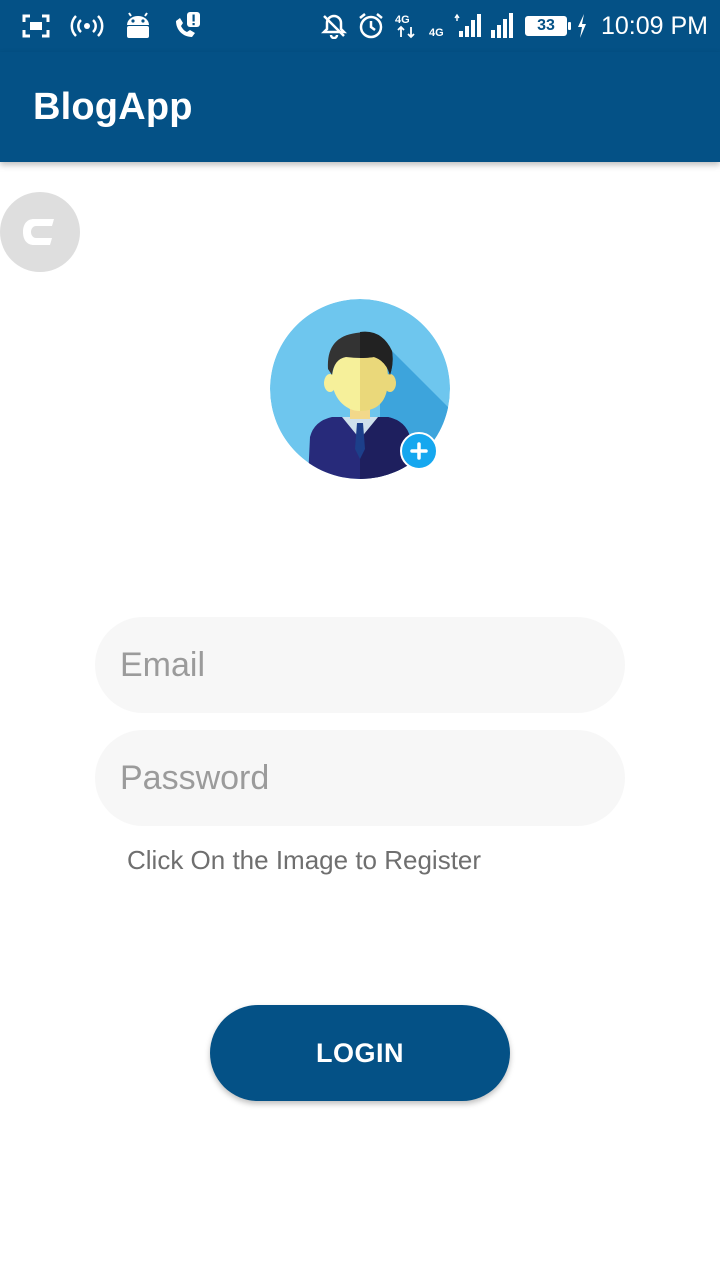 Image resolution: width=720 pixels, height=1280 pixels. I want to click on charging-icon, so click(582, 26).